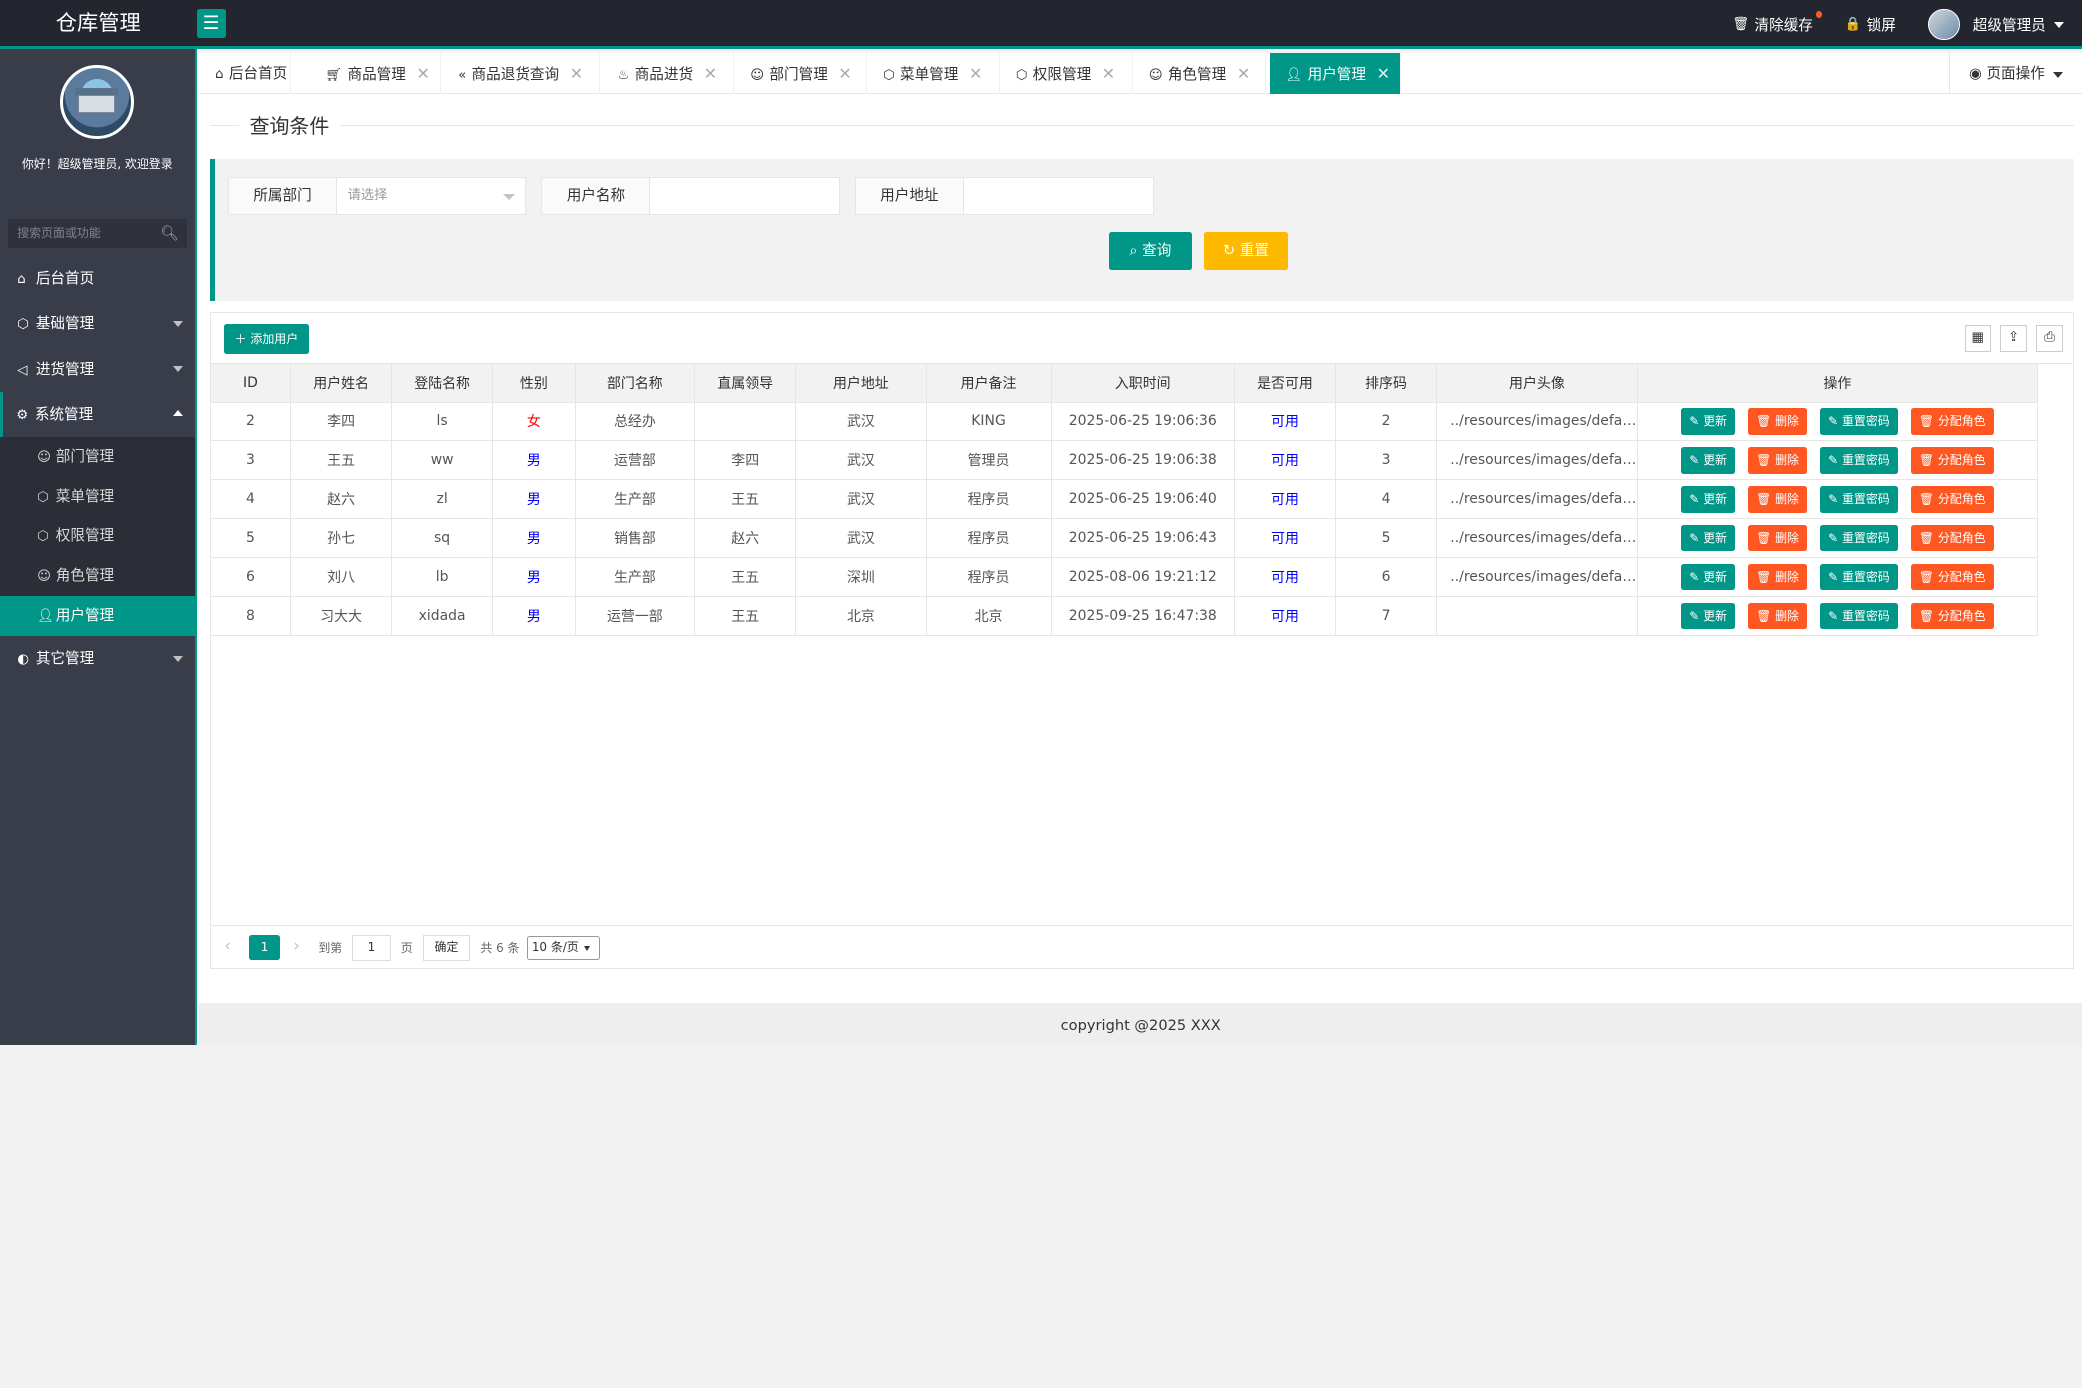  I want to click on reset-button: ↻ 重置, so click(1246, 251).